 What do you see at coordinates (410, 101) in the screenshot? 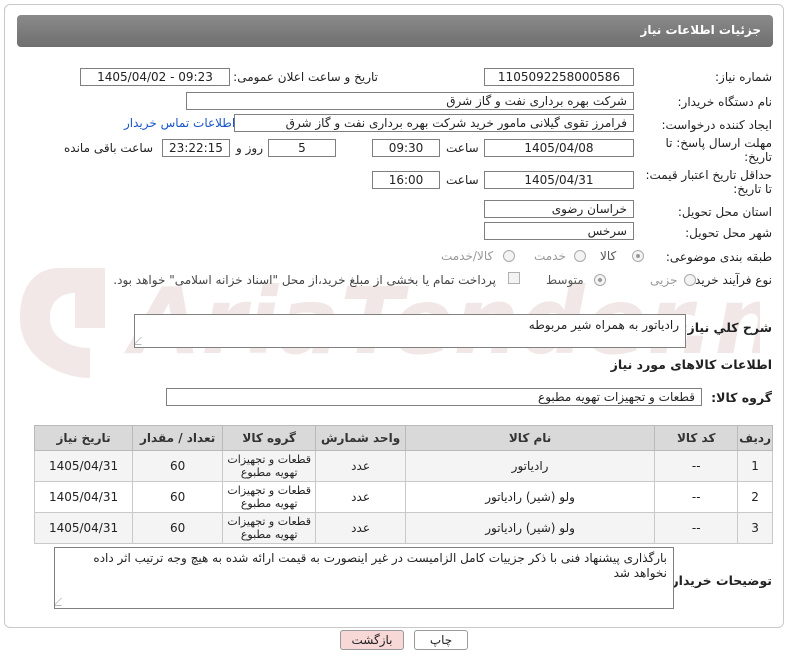
I see `buyer-field: شرکت بهره برداری نفت و گاز شرق` at bounding box center [410, 101].